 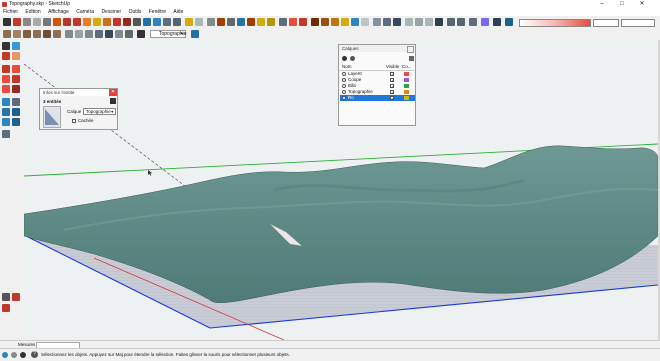 What do you see at coordinates (57, 34) in the screenshot?
I see `left-view-icon` at bounding box center [57, 34].